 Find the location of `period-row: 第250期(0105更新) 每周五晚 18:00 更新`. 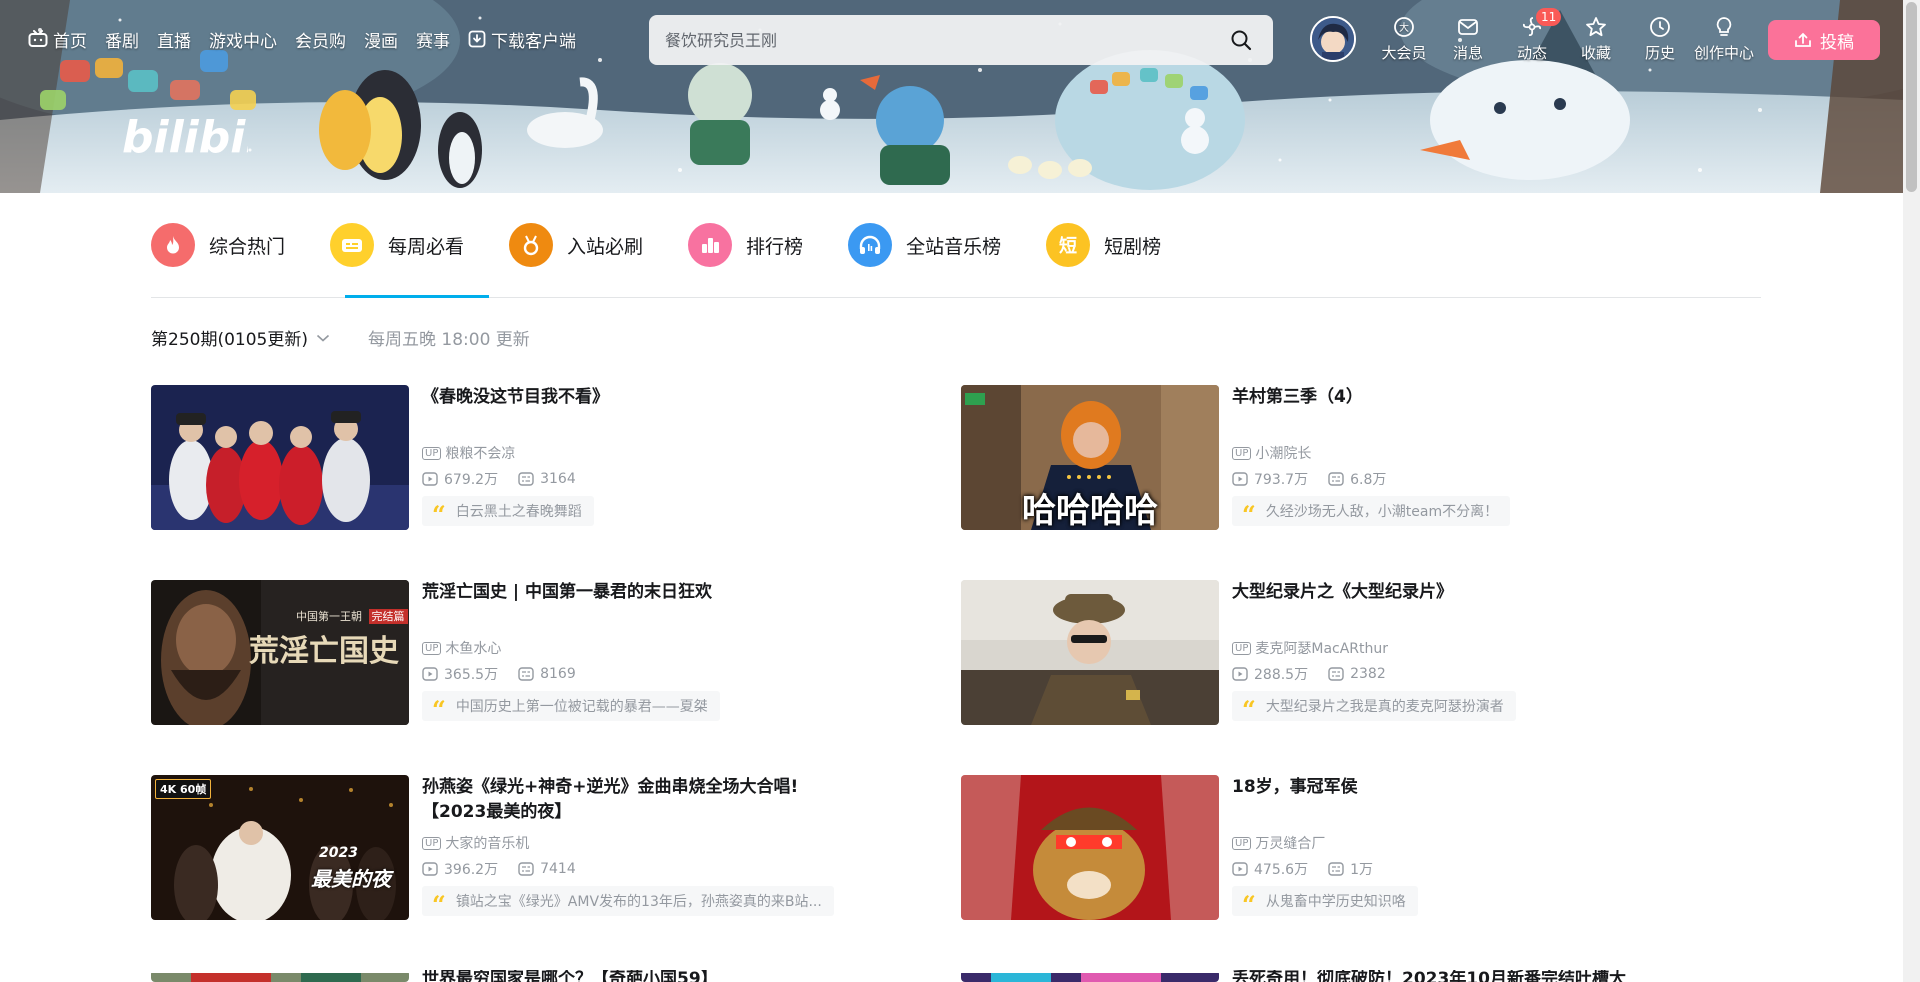

period-row: 第250期(0105更新) 每周五晚 18:00 更新 is located at coordinates (340, 337).